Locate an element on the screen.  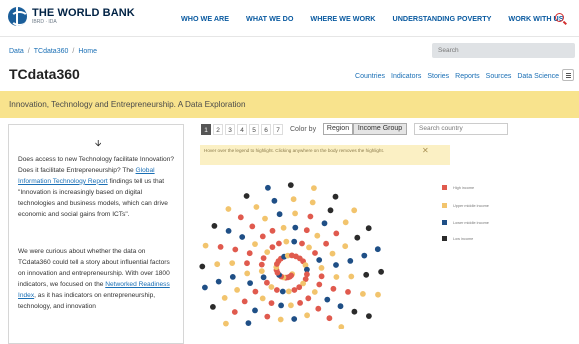
site-nav-reports: Reports is located at coordinates (467, 76).